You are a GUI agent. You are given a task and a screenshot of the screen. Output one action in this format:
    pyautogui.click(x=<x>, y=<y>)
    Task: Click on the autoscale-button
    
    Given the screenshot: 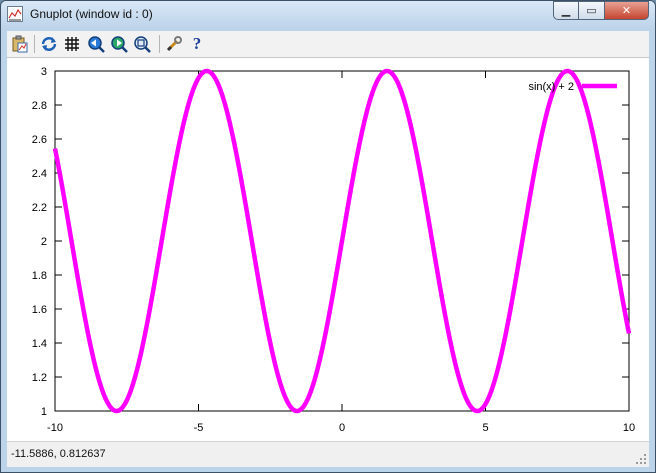 What is the action you would take?
    pyautogui.click(x=142, y=44)
    